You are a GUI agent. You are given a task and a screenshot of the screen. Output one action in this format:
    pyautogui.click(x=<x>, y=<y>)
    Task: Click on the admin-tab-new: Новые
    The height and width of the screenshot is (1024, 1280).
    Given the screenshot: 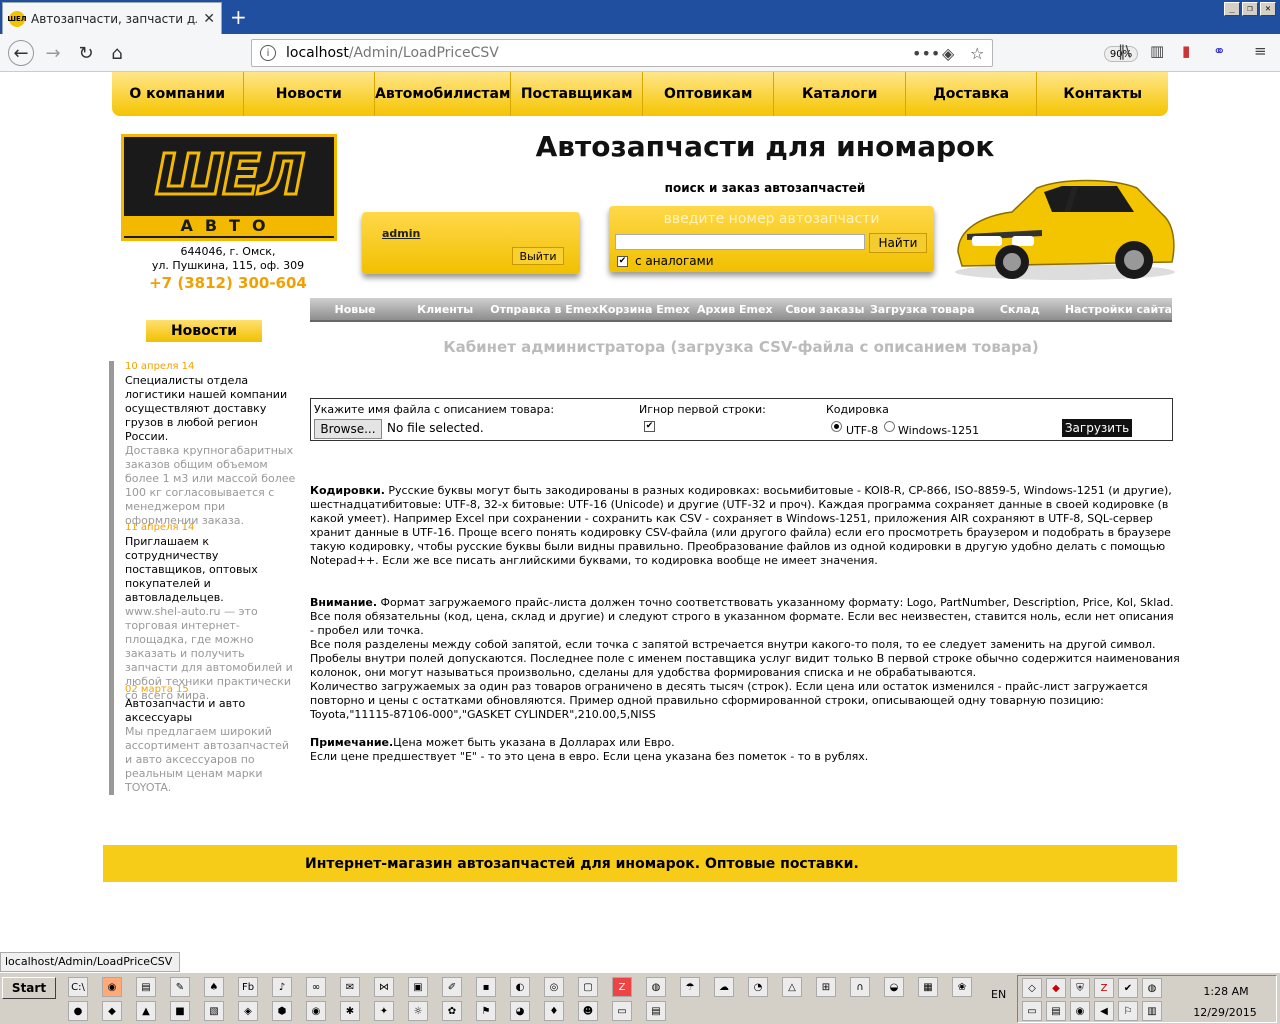 What is the action you would take?
    pyautogui.click(x=355, y=309)
    